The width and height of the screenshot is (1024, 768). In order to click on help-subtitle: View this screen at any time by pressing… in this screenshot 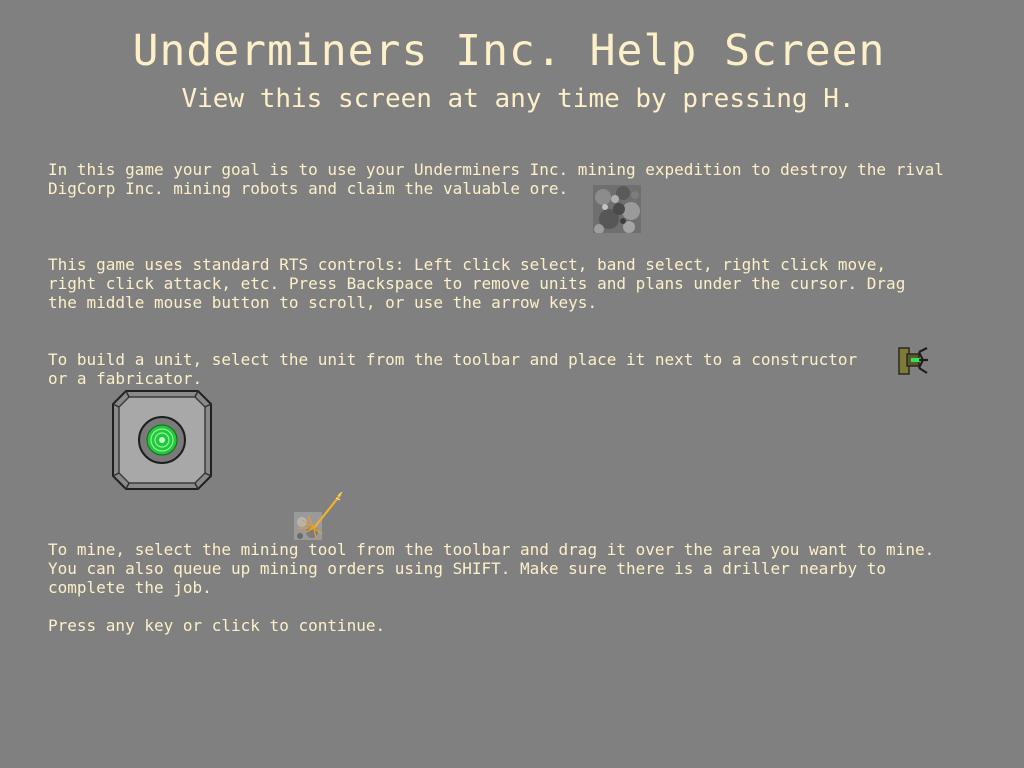, I will do `click(518, 99)`.